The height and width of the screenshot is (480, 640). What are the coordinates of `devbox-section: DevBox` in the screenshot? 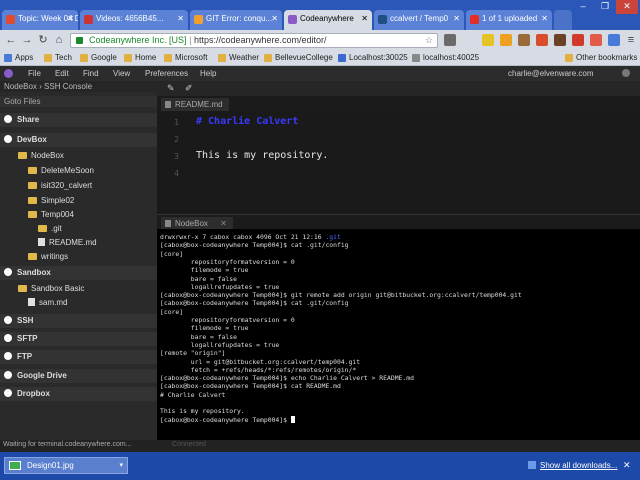 It's located at (78, 140).